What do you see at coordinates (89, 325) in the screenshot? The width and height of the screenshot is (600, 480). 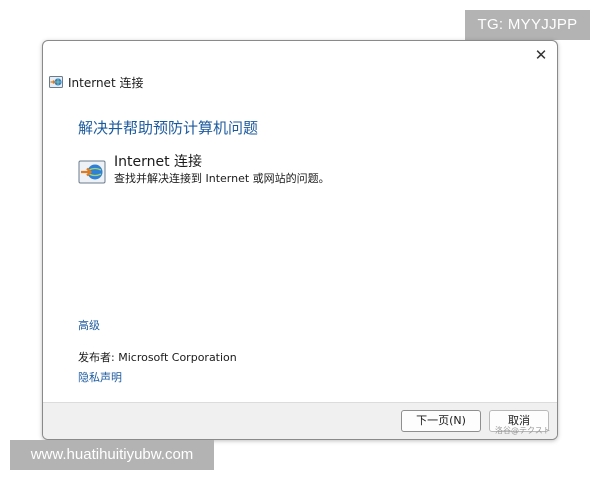 I see `advanced-link: 高级` at bounding box center [89, 325].